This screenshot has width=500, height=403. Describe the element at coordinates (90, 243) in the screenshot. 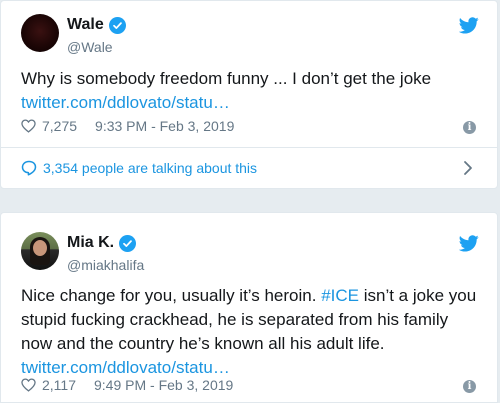

I see `author-name-label: Mia K.` at that location.